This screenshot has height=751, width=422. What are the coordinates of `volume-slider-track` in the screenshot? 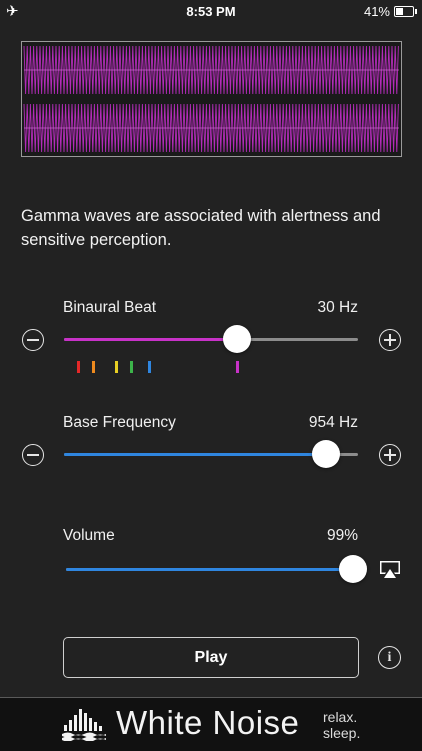 It's located at (211, 569).